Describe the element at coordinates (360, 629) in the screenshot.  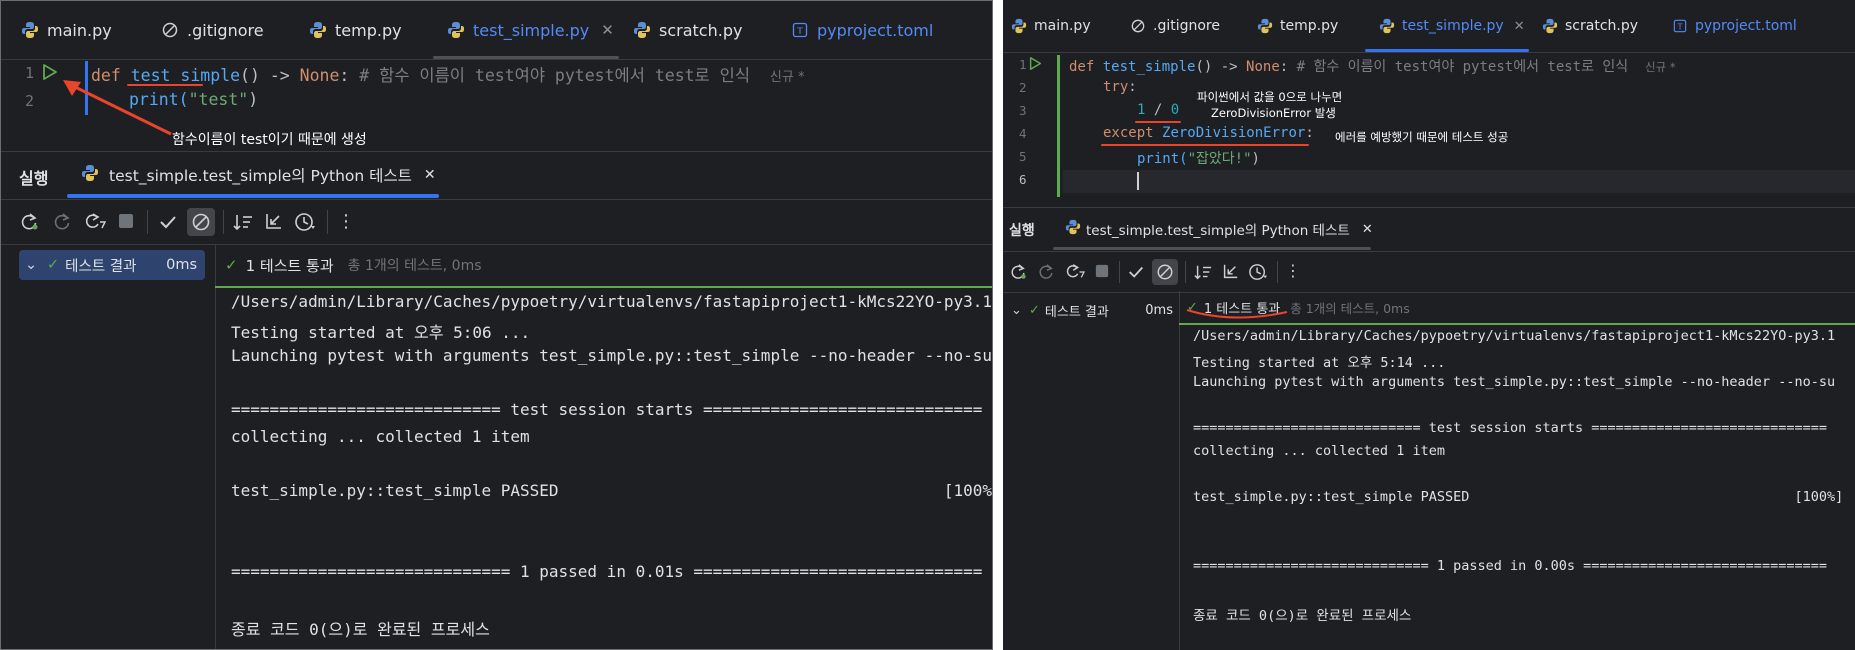
I see `console-line: 종료 코드 0(으)로 완료된 프로세스` at that location.